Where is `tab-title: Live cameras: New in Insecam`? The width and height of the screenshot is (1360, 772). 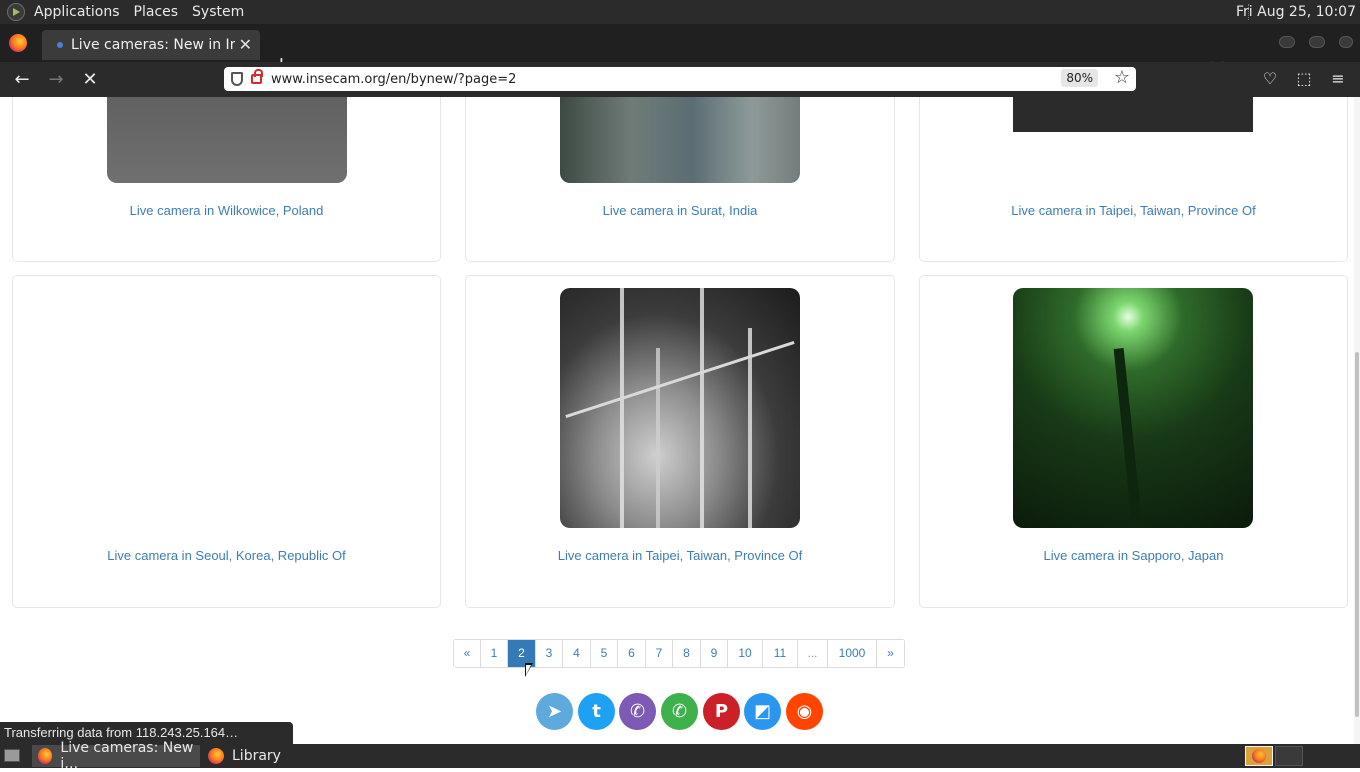
tab-title: Live cameras: New in Insecam is located at coordinates (153, 45).